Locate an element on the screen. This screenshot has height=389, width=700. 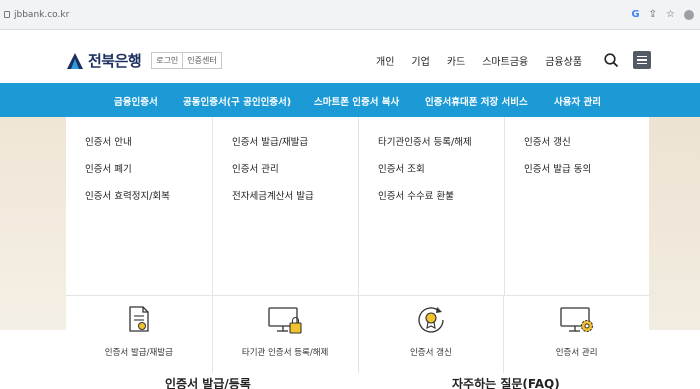
search-icon is located at coordinates (611, 60).